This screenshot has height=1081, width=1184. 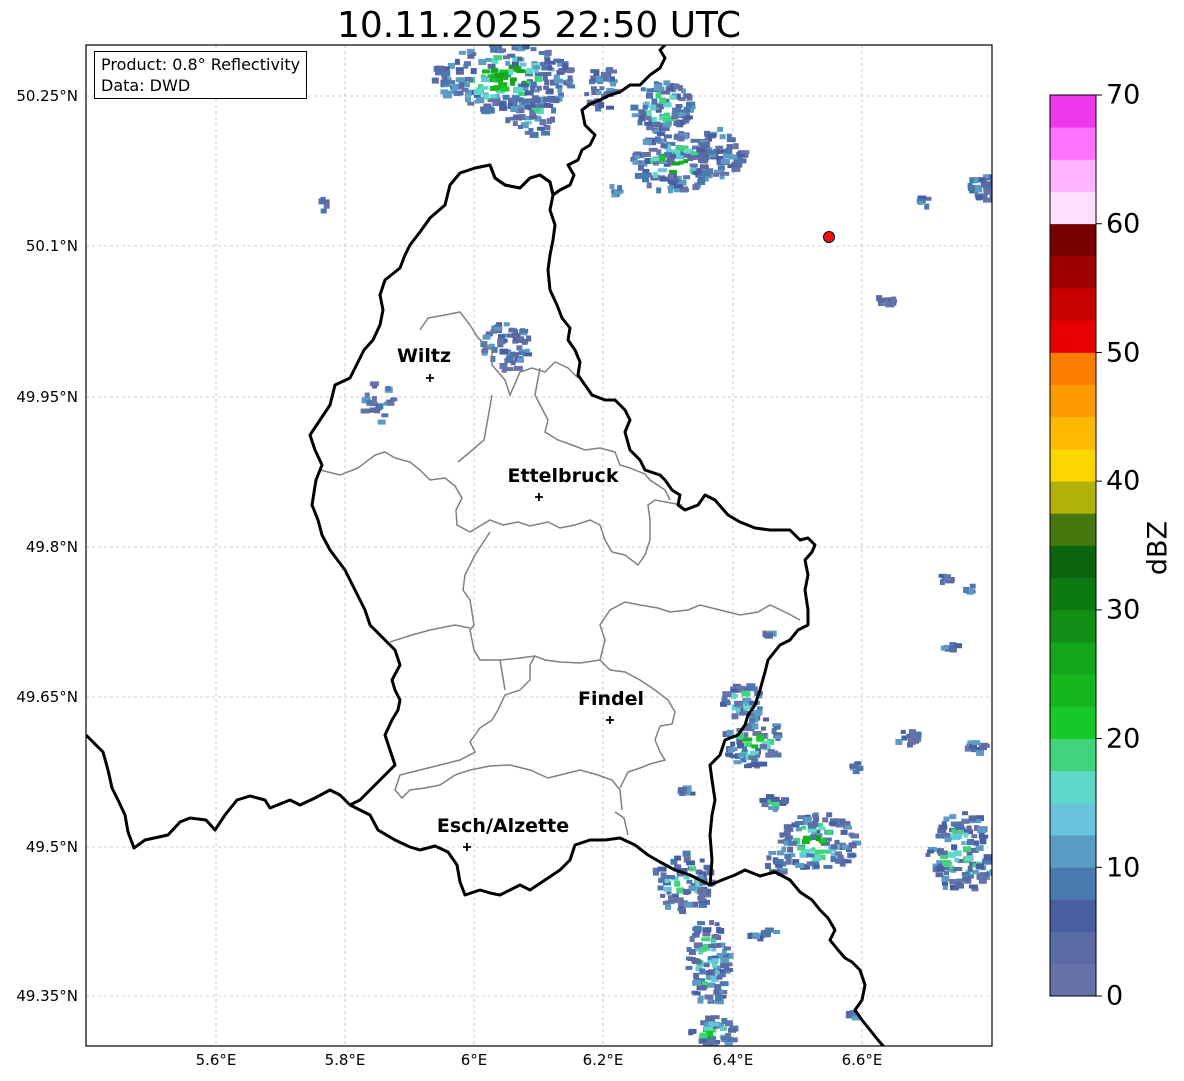 I want to click on product-info-box: Product: 0.8° Reflectivity Data: DWD, so click(x=201, y=75).